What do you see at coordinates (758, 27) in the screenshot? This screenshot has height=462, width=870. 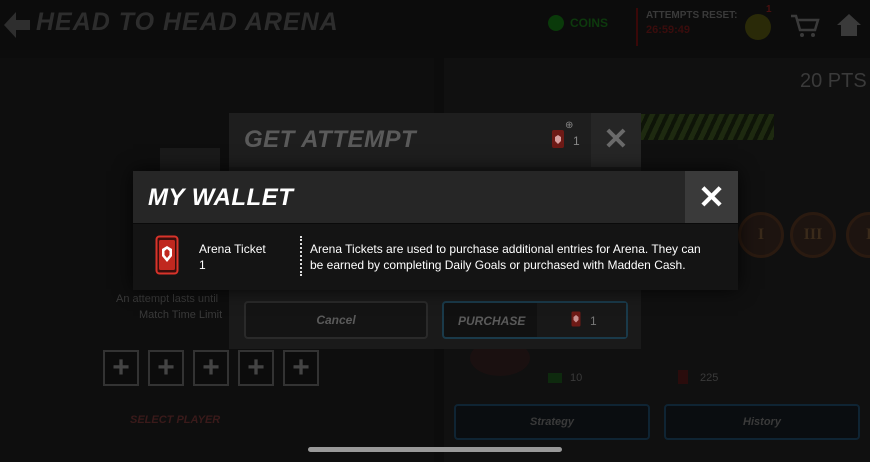 I see `goals-check-icon` at bounding box center [758, 27].